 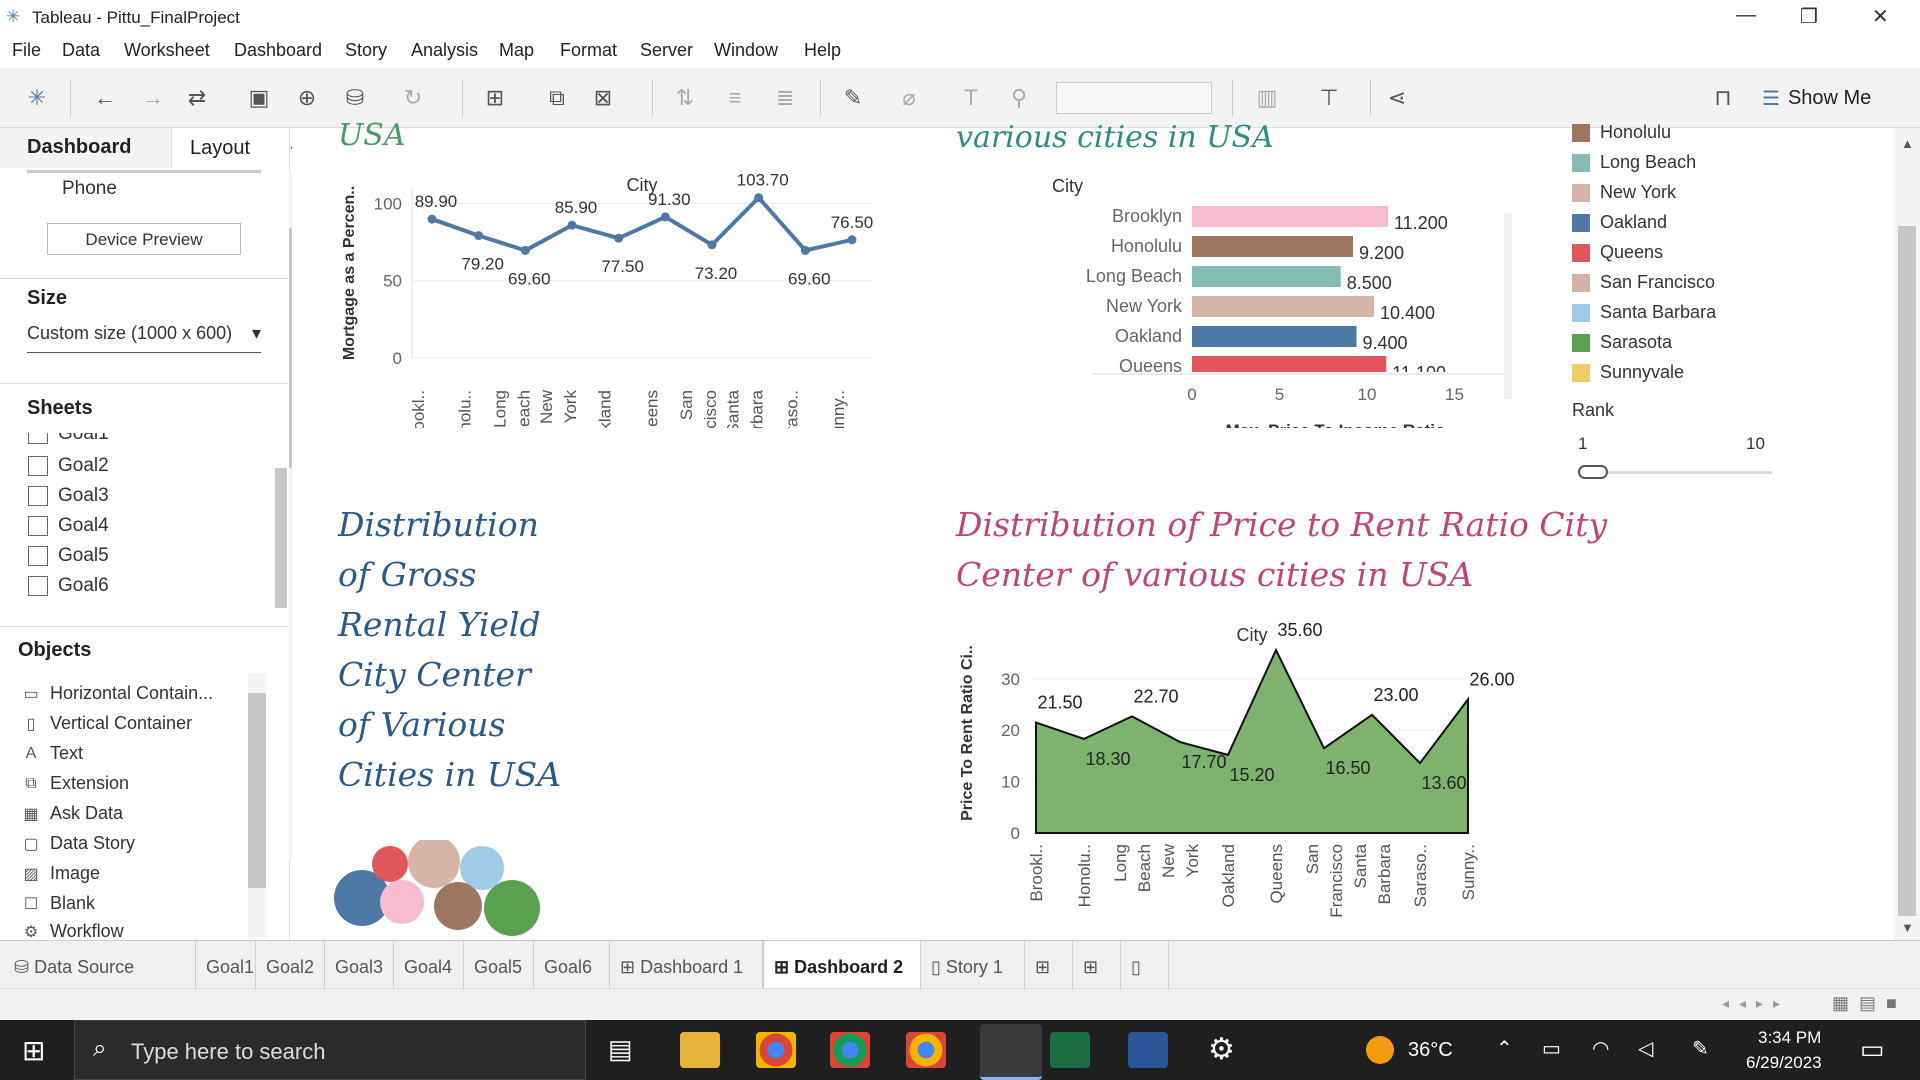 I want to click on menu-window: Window, so click(x=746, y=50).